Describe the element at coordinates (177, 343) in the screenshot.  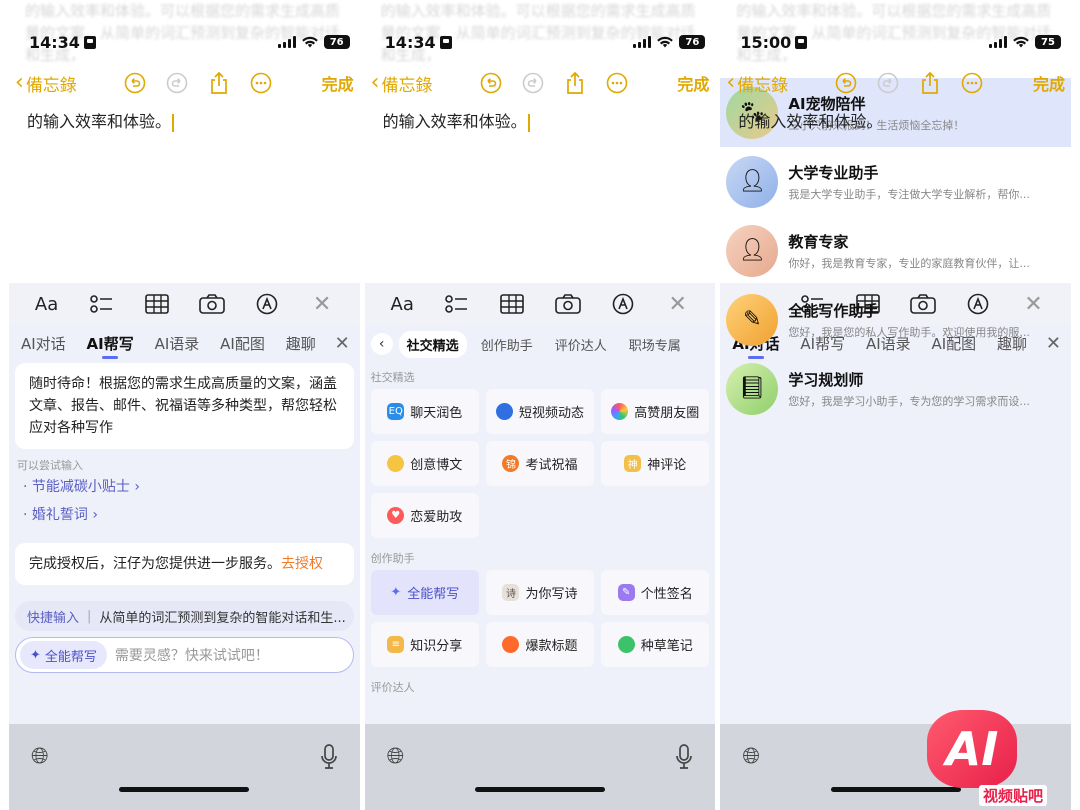
I see `tab-ai-quotes: AI语录` at that location.